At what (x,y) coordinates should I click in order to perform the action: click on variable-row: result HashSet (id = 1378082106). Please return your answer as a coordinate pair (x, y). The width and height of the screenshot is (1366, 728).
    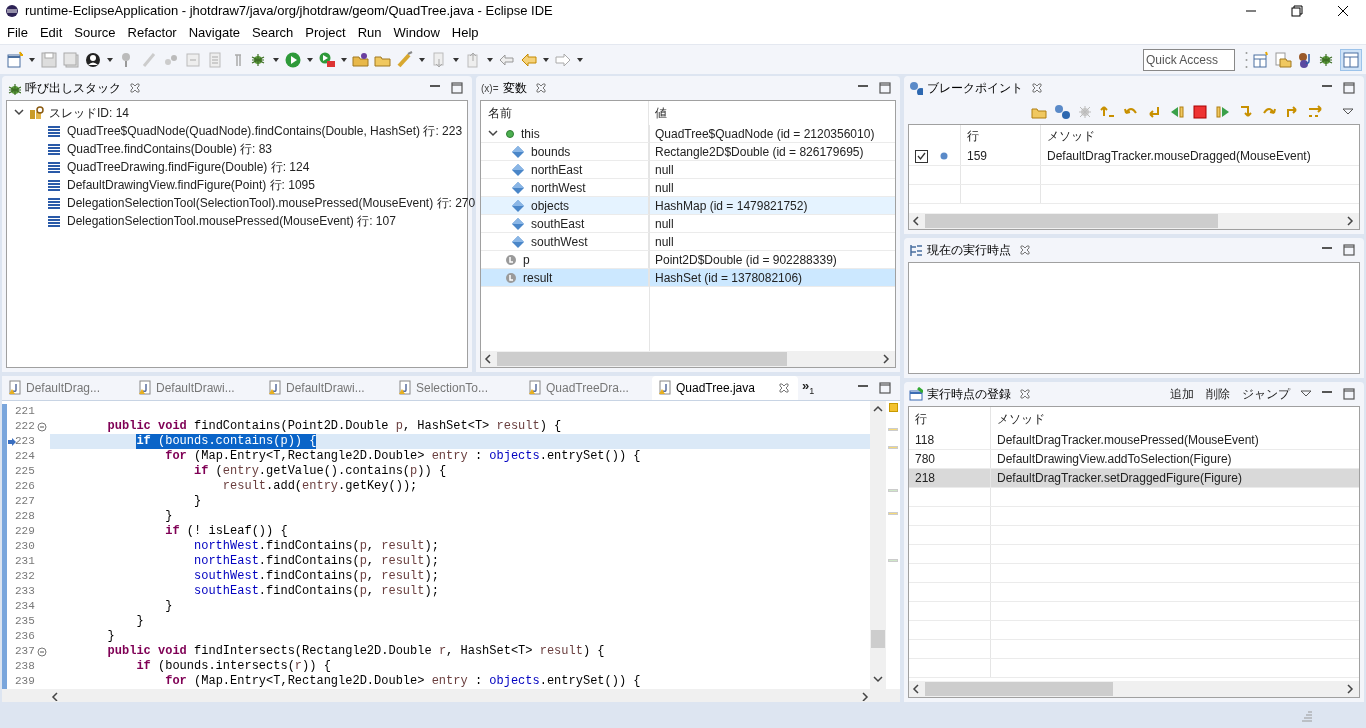
    Looking at the image, I should click on (688, 278).